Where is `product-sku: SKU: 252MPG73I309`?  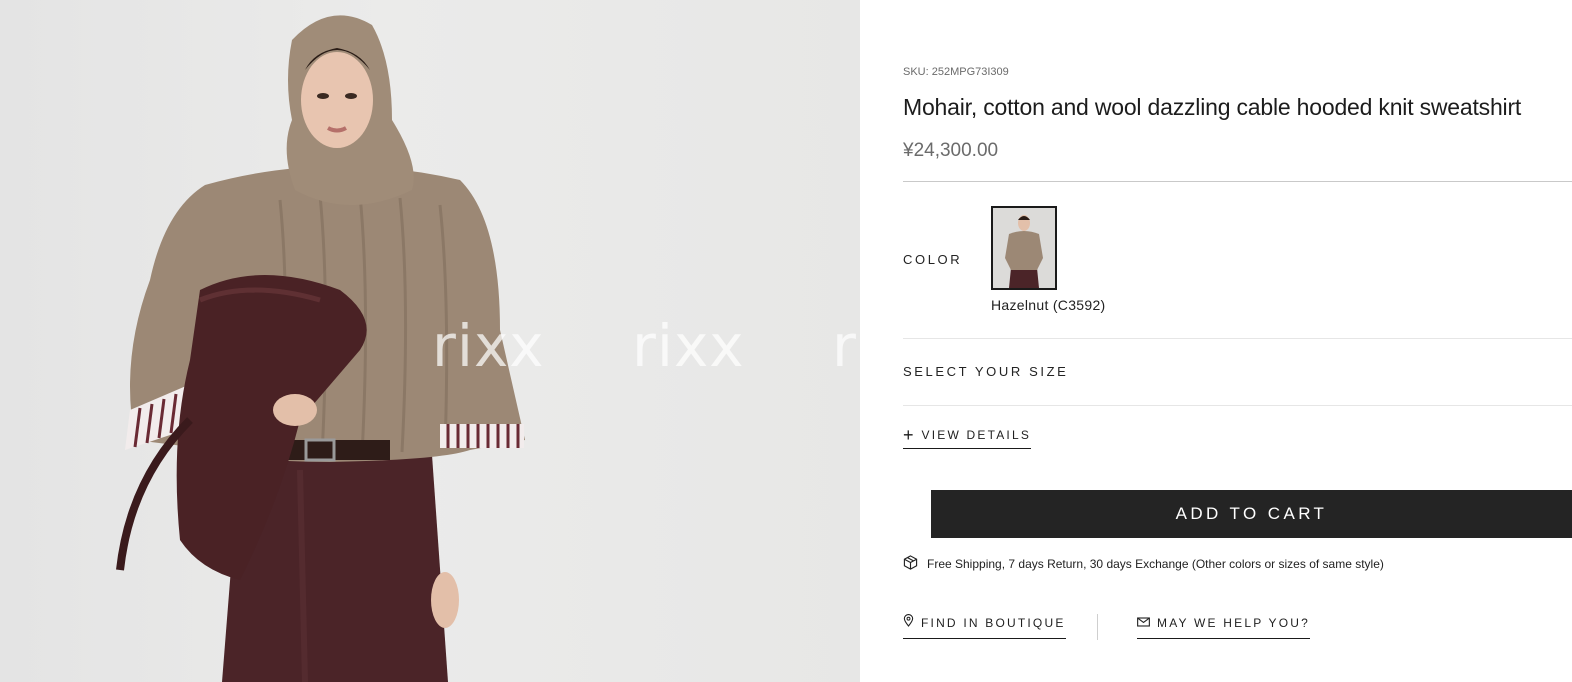 product-sku: SKU: 252MPG73I309 is located at coordinates (956, 72).